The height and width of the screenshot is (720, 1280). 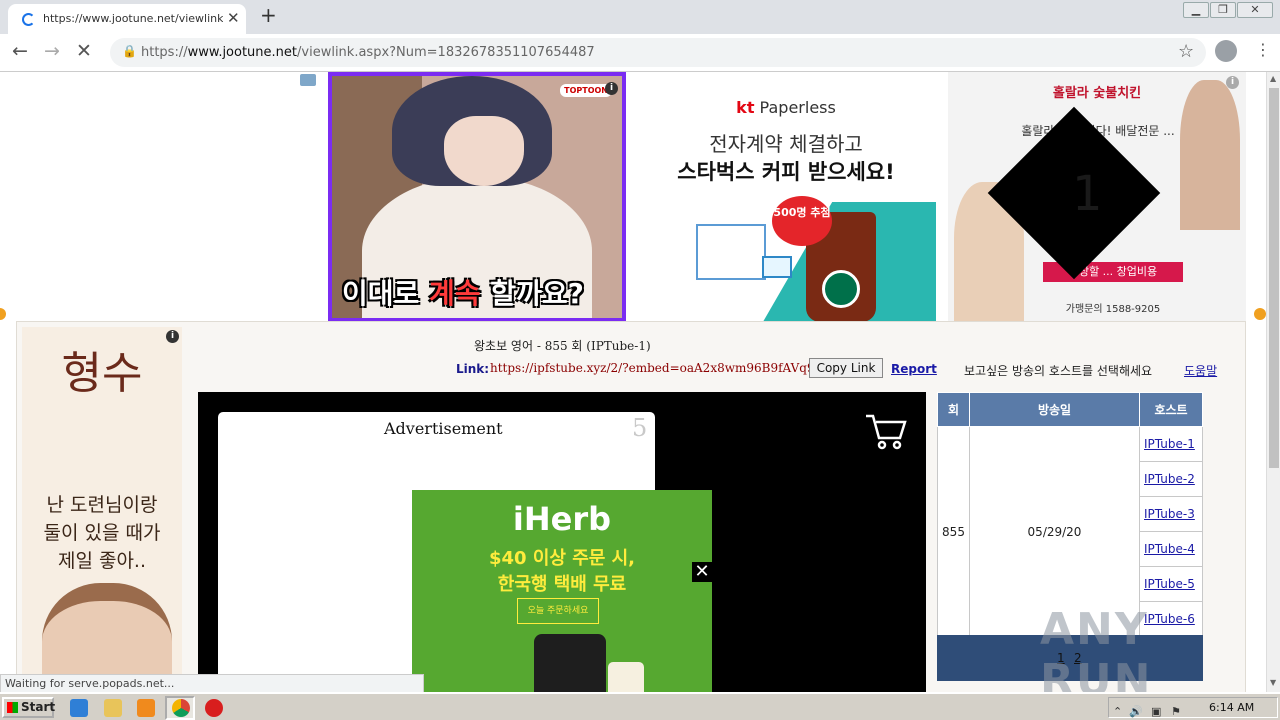 I want to click on host-link-iptube-2: IPTube-2, so click(x=1169, y=479).